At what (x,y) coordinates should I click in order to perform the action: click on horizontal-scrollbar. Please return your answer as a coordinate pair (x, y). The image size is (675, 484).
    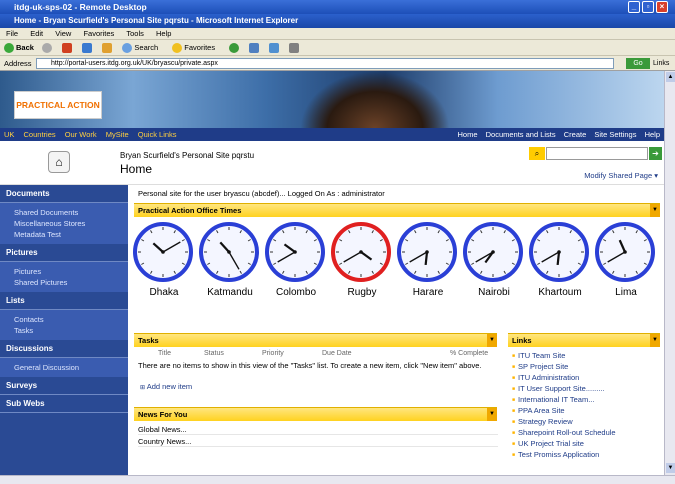
    Looking at the image, I should click on (337, 479).